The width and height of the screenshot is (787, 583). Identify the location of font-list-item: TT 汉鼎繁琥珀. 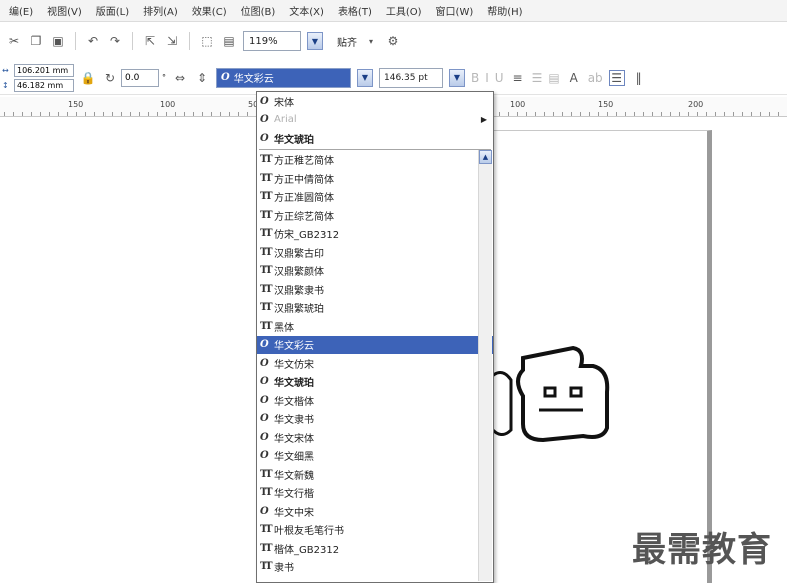
(375, 308).